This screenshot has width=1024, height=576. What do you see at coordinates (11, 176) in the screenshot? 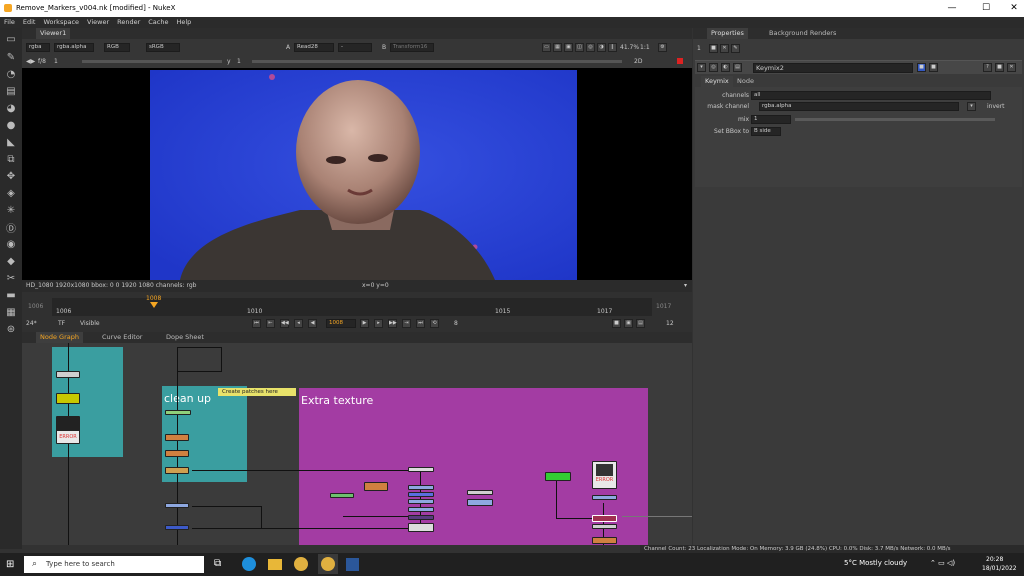
I see `transform-icon: ✥` at bounding box center [11, 176].